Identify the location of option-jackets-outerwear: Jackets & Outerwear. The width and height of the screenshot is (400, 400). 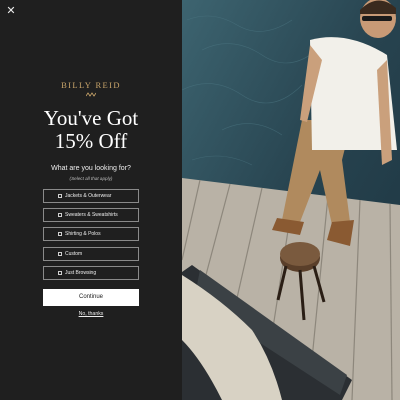
(91, 196).